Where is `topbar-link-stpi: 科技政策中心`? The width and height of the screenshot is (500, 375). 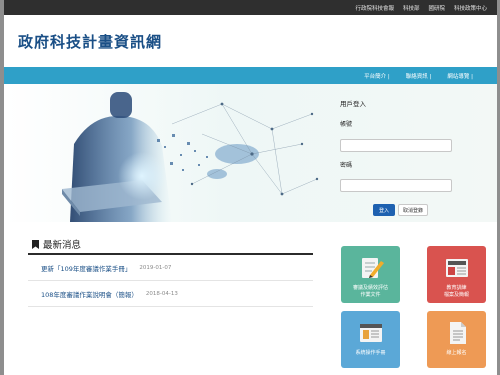
topbar-link-stpi: 科技政策中心 is located at coordinates (470, 8).